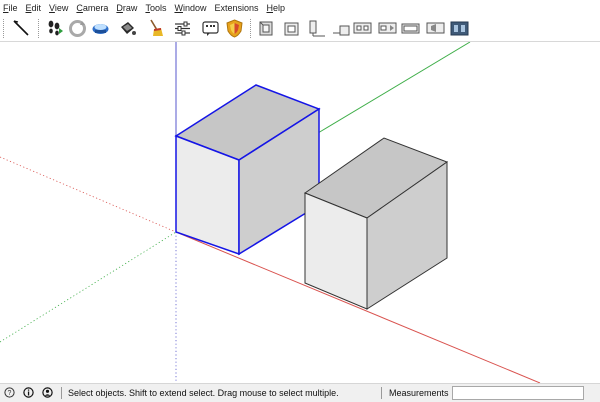 This screenshot has width=600, height=402. I want to click on paint-bucket-icon, so click(127, 28).